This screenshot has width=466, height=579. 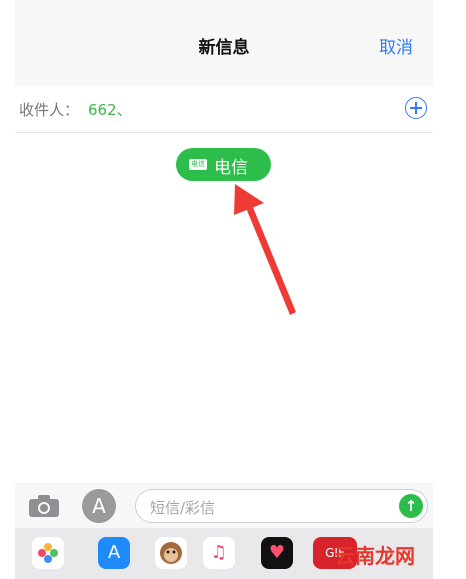 I want to click on app-store-icon: A, so click(x=99, y=506).